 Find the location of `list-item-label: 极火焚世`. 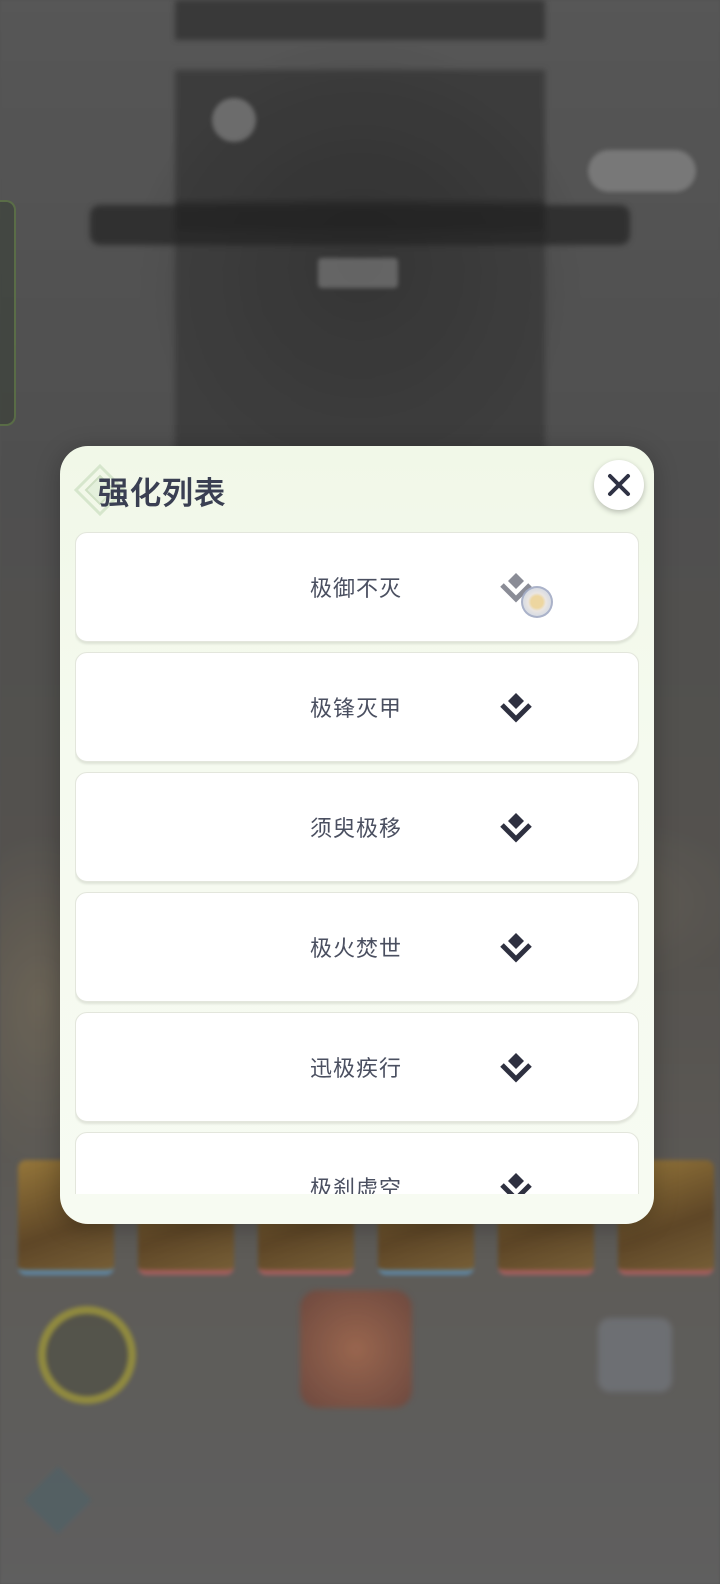

list-item-label: 极火焚世 is located at coordinates (356, 949).